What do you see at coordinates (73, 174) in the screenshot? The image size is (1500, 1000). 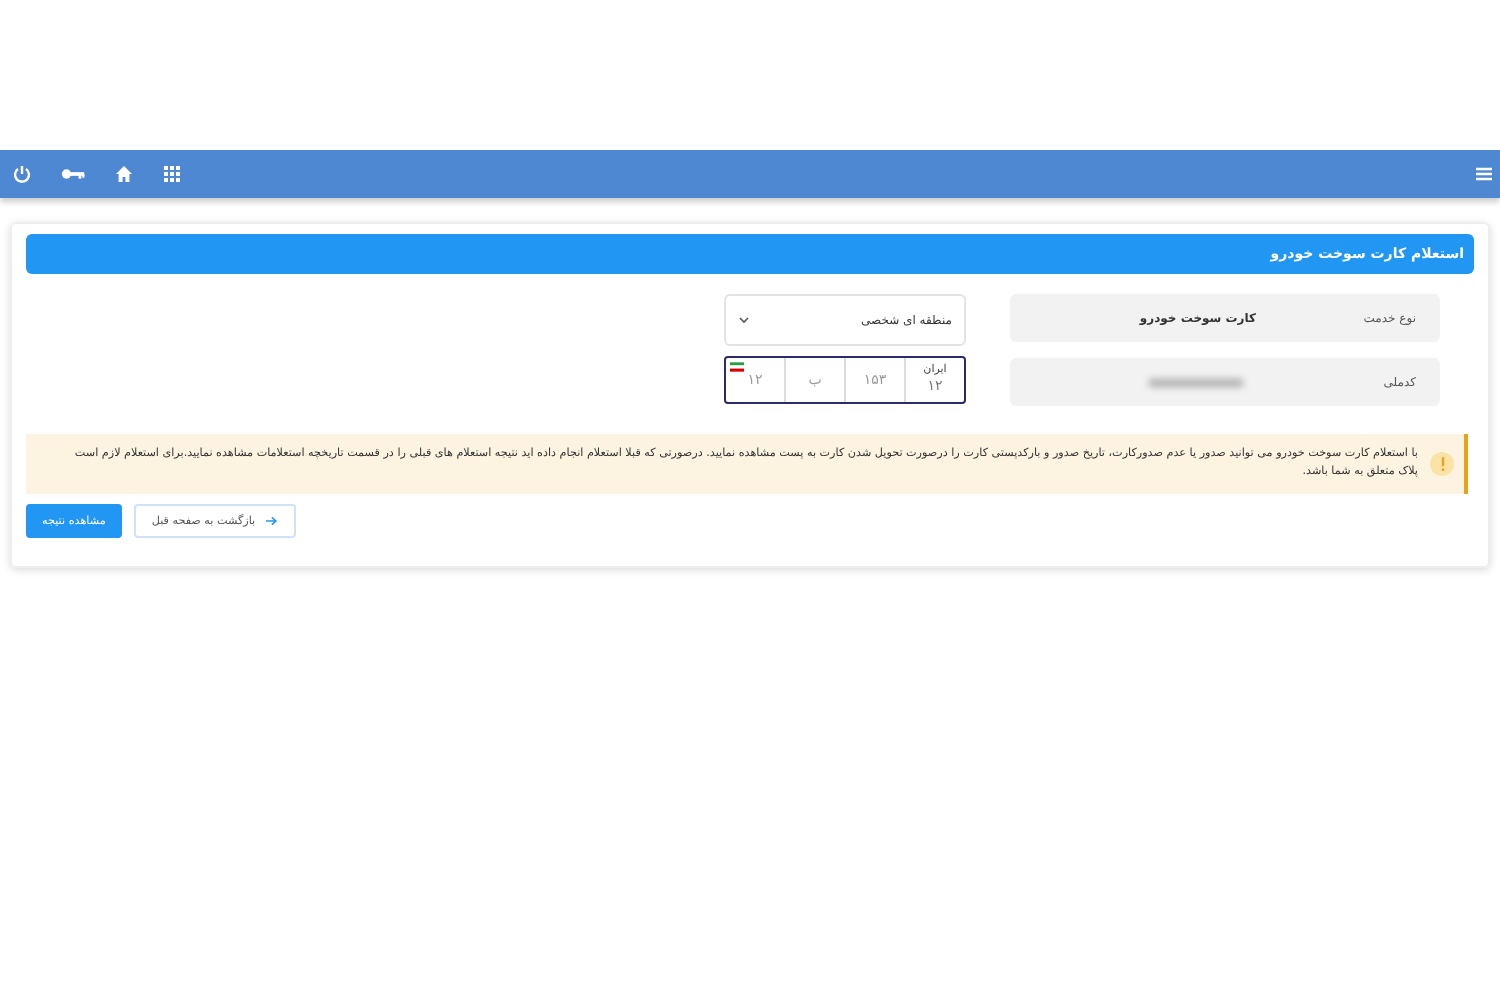 I see `key-icon` at bounding box center [73, 174].